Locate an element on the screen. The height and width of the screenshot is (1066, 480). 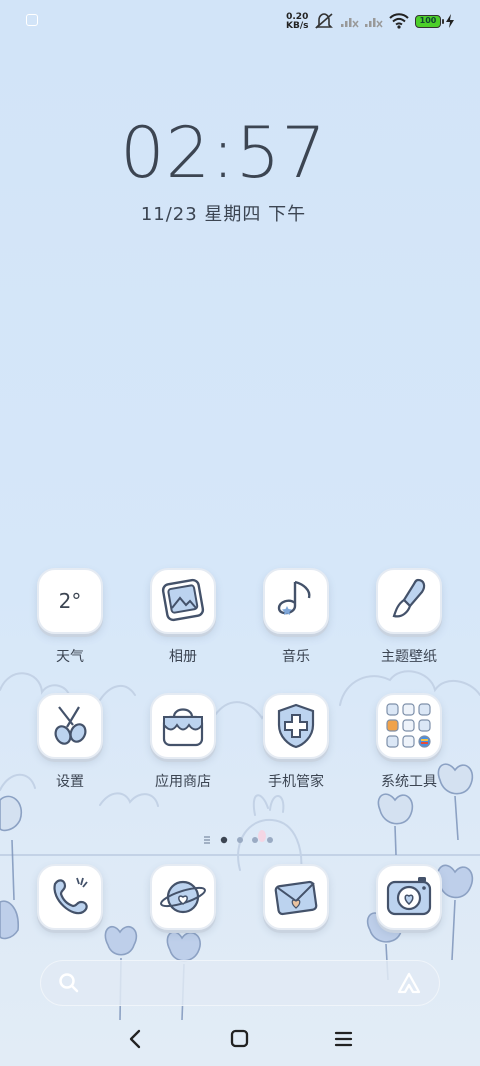
weather-temperature: 2° is located at coordinates (70, 601).